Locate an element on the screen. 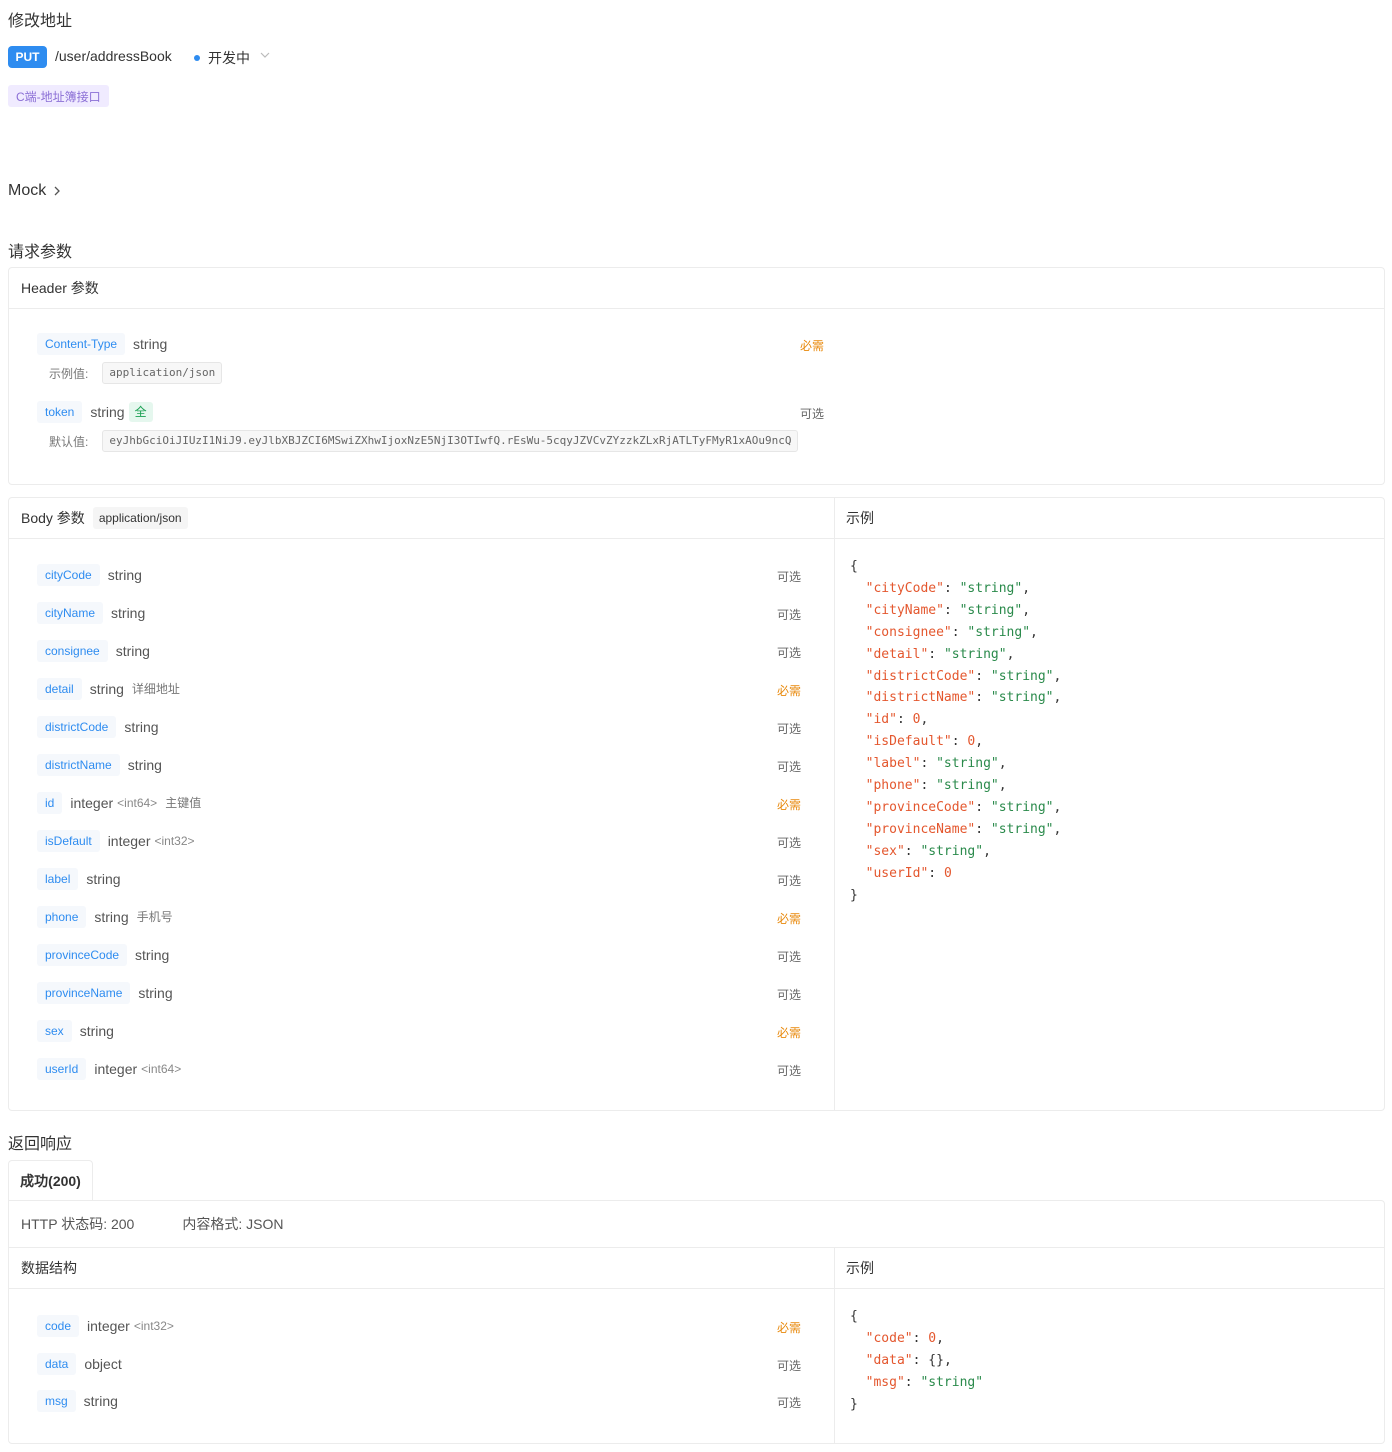 The width and height of the screenshot is (1392, 1452). mock-label: Mock is located at coordinates (27, 190).